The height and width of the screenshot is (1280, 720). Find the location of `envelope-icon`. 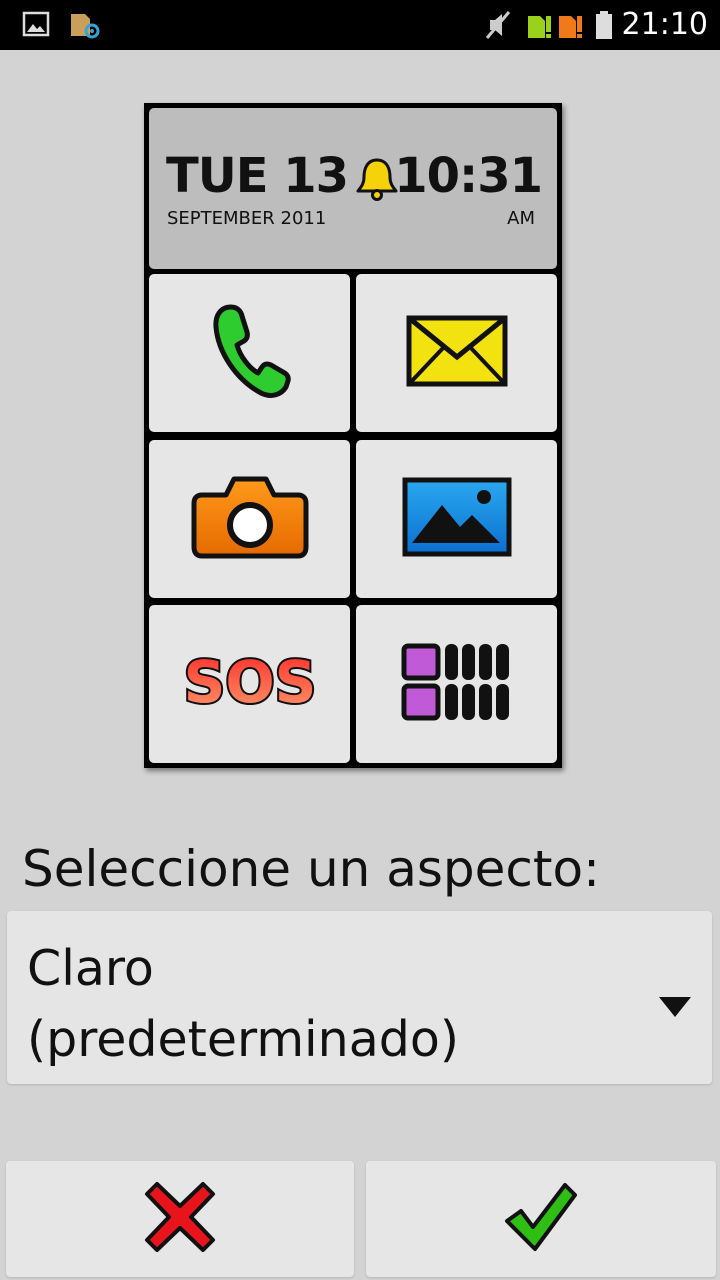

envelope-icon is located at coordinates (457, 353).